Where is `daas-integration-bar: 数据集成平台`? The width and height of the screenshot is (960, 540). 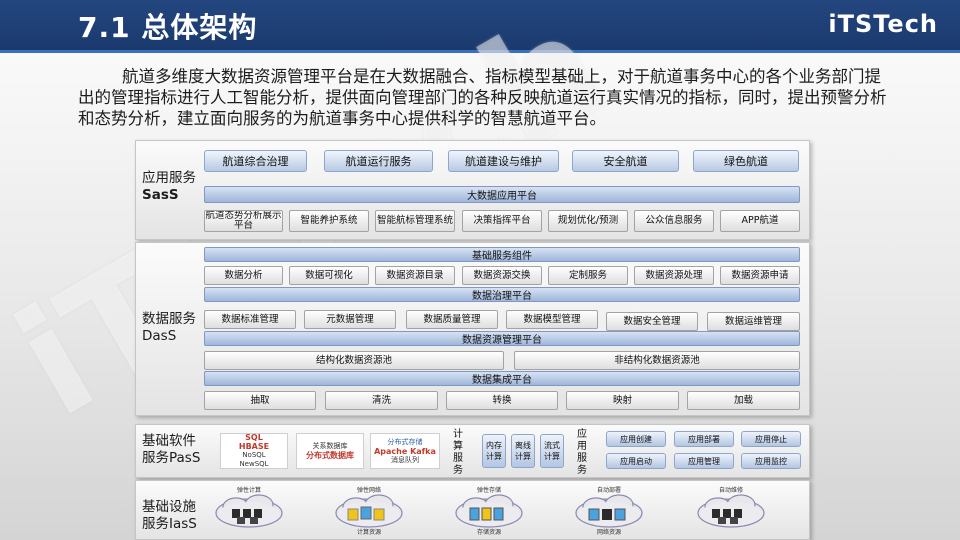
daas-integration-bar: 数据集成平台 is located at coordinates (502, 378).